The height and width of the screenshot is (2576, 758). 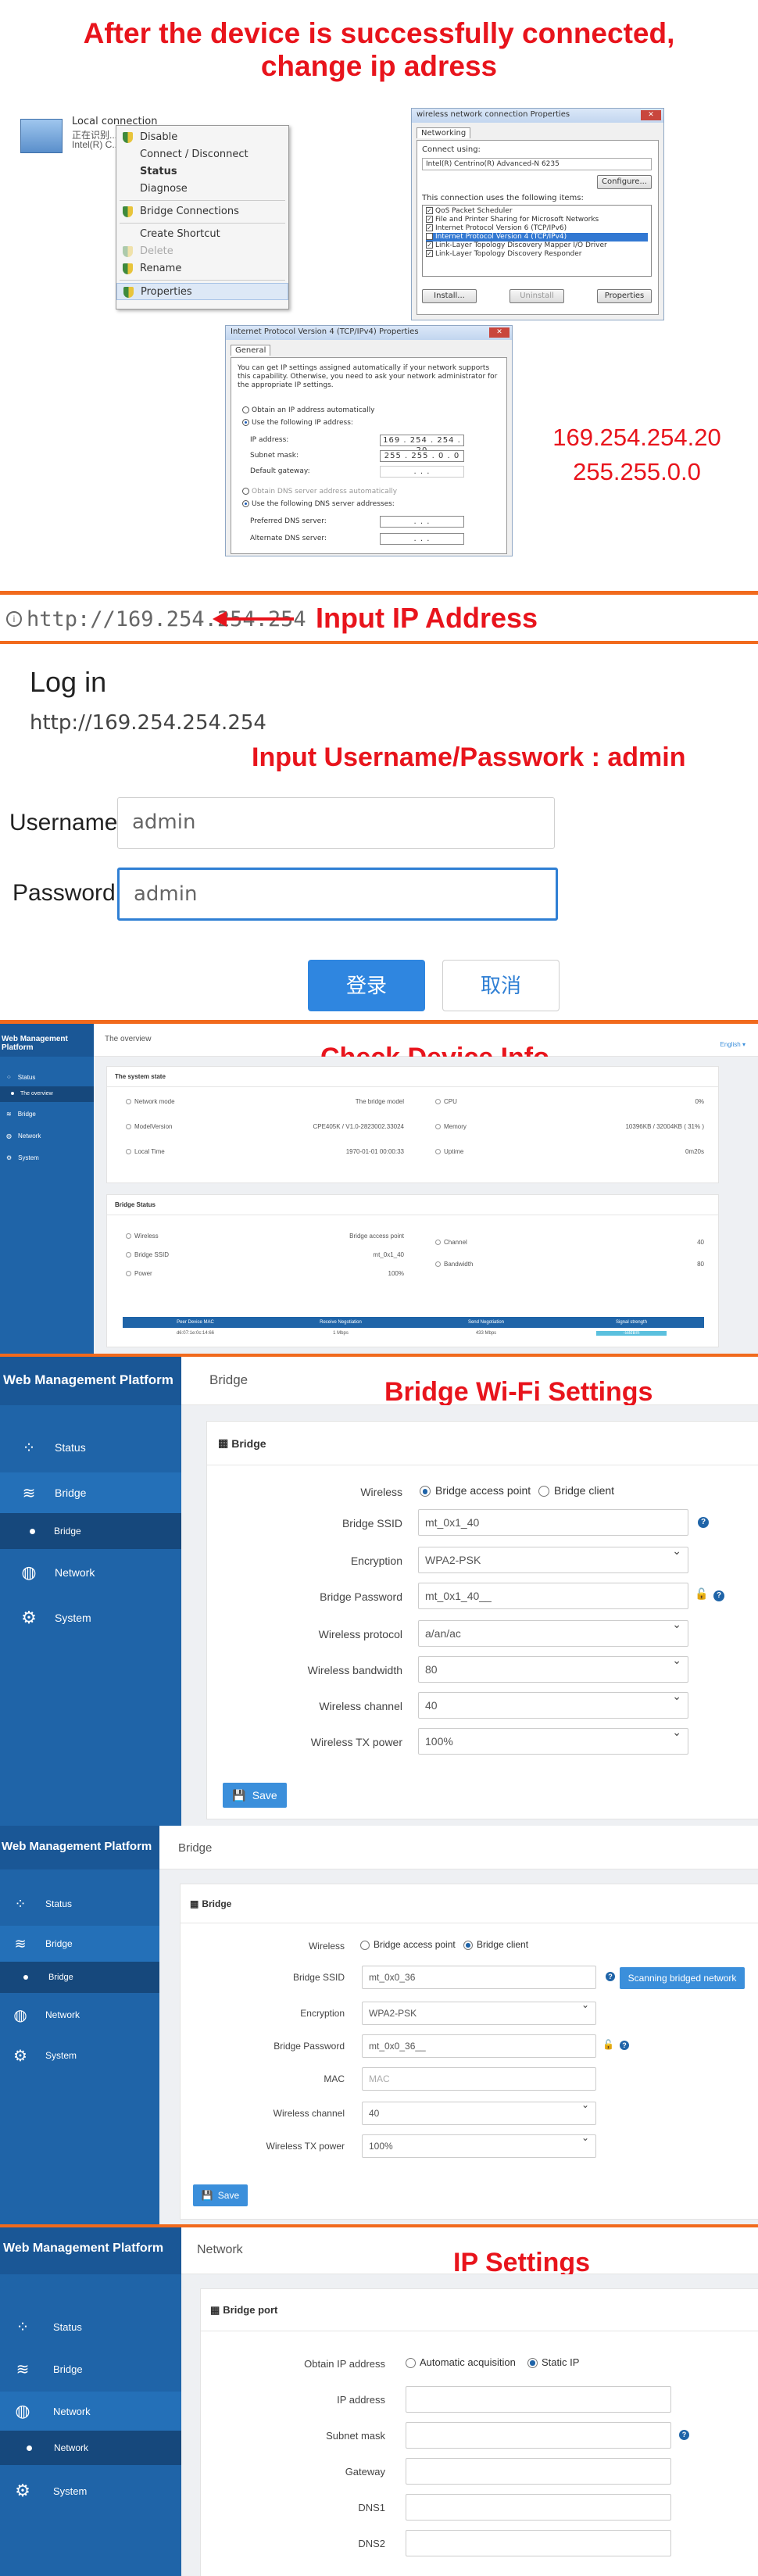 What do you see at coordinates (202, 234) in the screenshot?
I see `menu-create-shortcut: Create Shortcut` at bounding box center [202, 234].